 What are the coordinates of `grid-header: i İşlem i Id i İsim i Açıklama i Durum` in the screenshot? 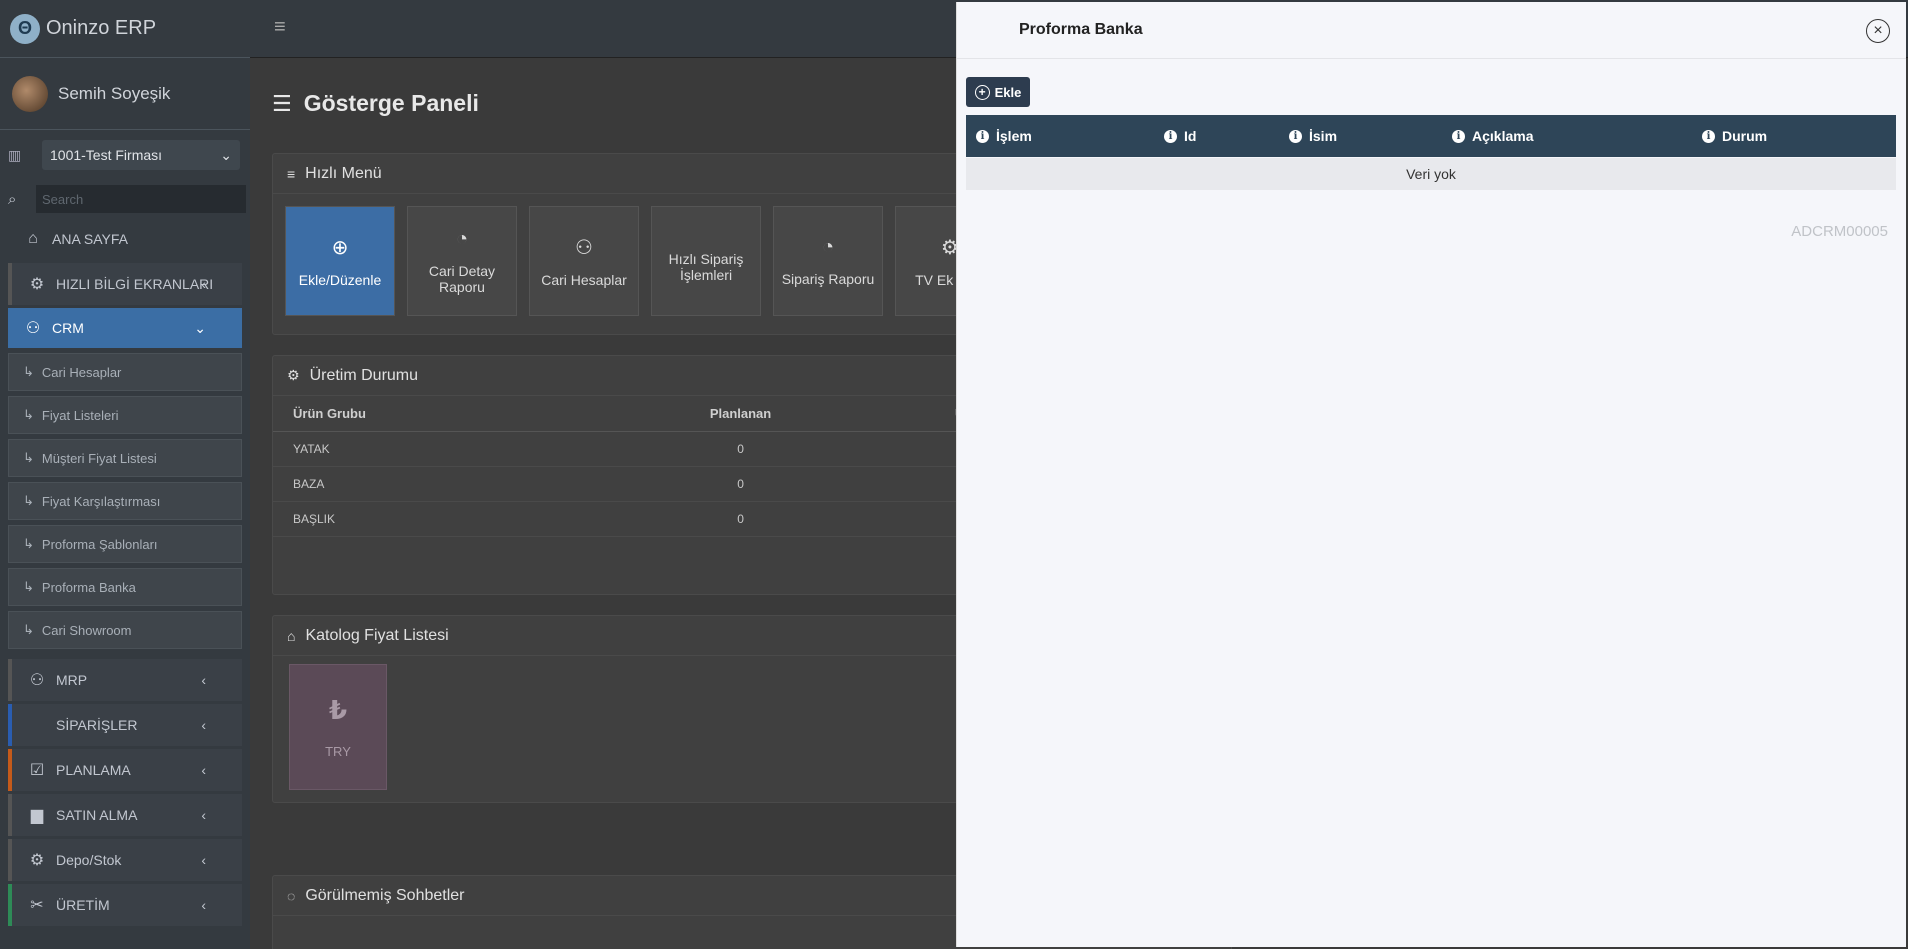 It's located at (1431, 136).